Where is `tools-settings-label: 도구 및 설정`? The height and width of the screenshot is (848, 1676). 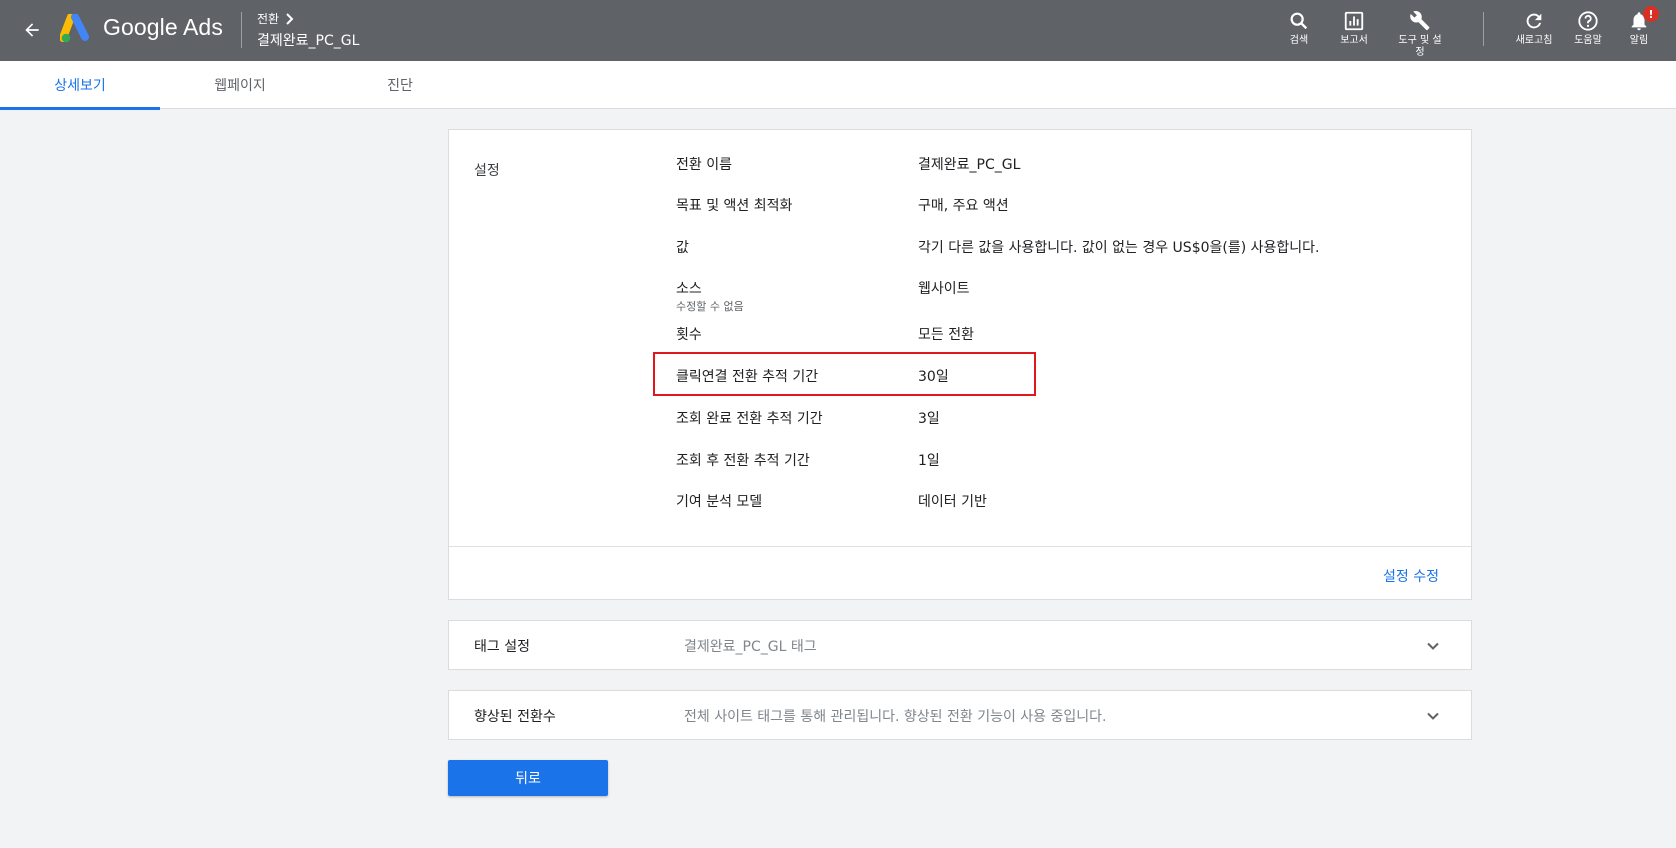 tools-settings-label: 도구 및 설정 is located at coordinates (1420, 46).